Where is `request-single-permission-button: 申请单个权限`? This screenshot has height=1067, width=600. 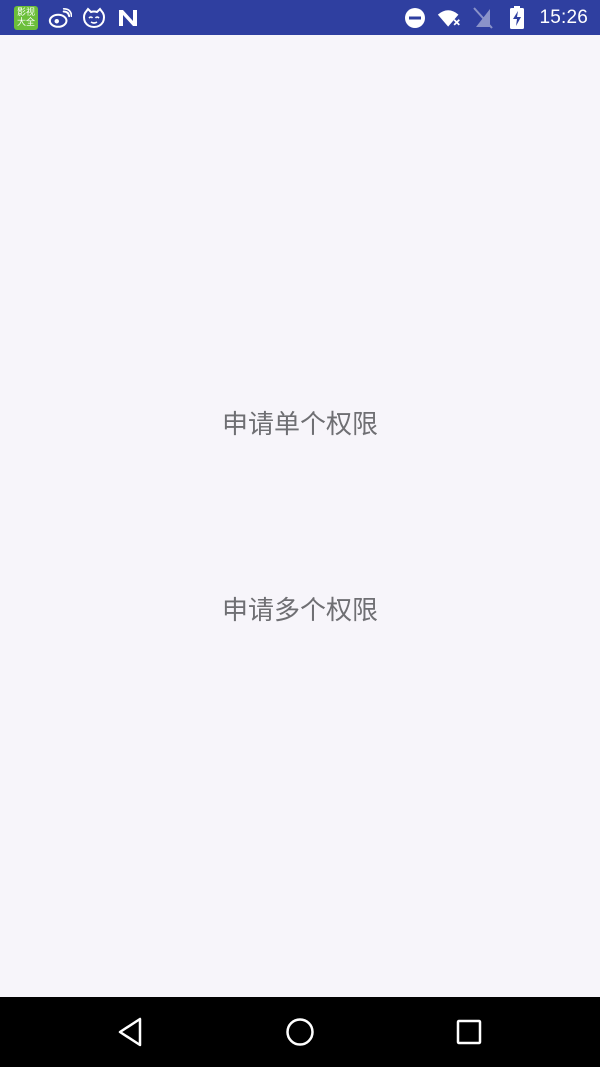 request-single-permission-button: 申请单个权限 is located at coordinates (300, 422).